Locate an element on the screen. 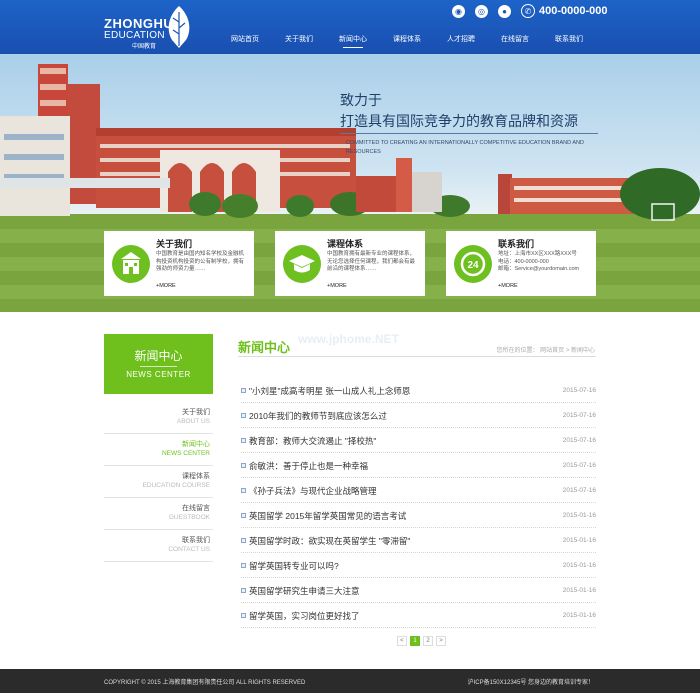 The image size is (700, 693). sidebar-title-en: NEWS CENTER is located at coordinates (158, 374).